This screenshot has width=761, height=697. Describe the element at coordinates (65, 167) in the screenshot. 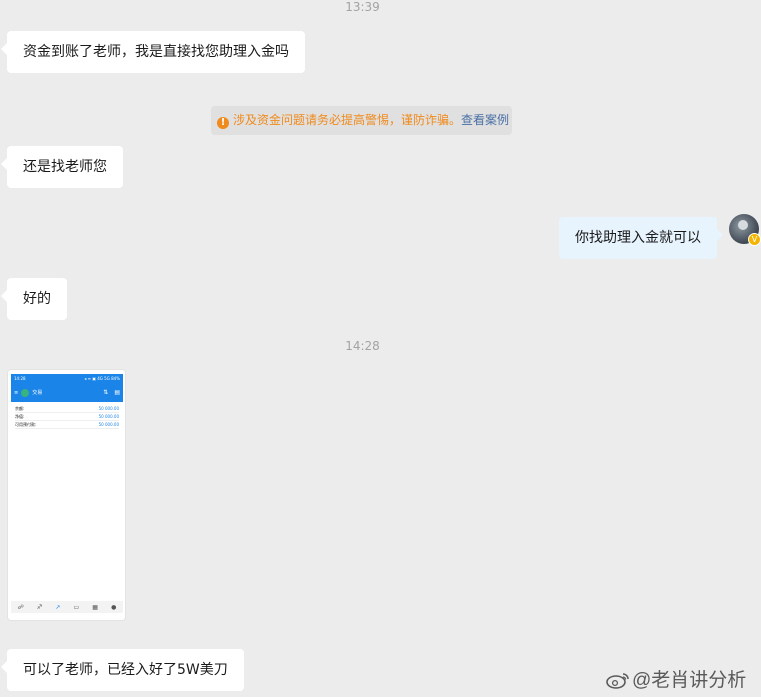

I see `message-text: 还是找老师您` at that location.